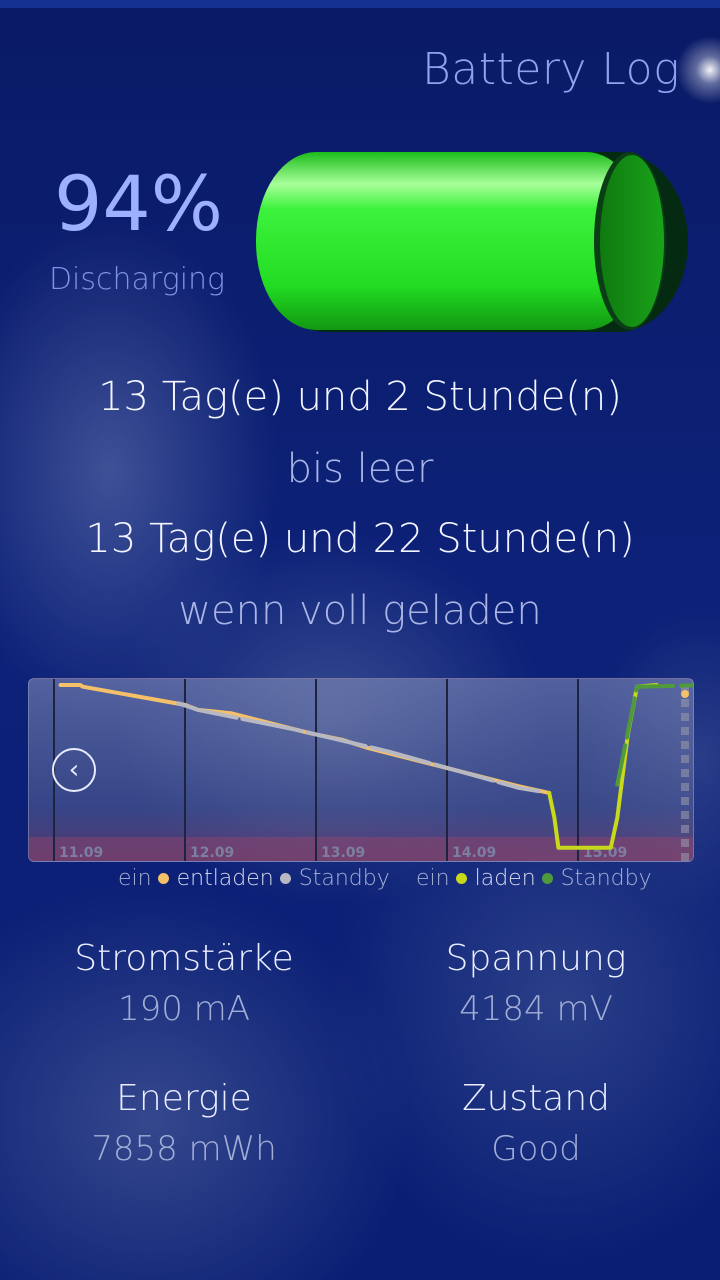 This screenshot has width=720, height=1280. Describe the element at coordinates (163, 878) in the screenshot. I see `legend-dot-entladen` at that location.